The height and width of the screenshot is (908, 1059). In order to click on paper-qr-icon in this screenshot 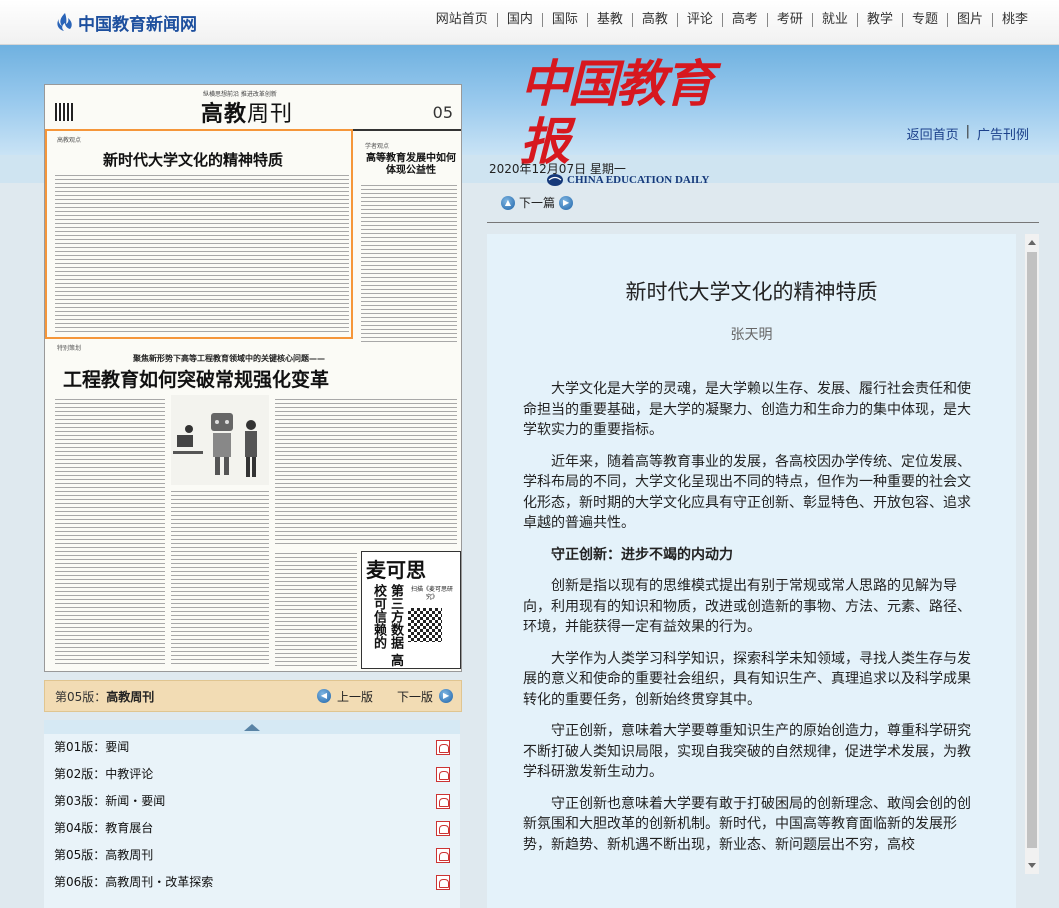, I will do `click(64, 112)`.